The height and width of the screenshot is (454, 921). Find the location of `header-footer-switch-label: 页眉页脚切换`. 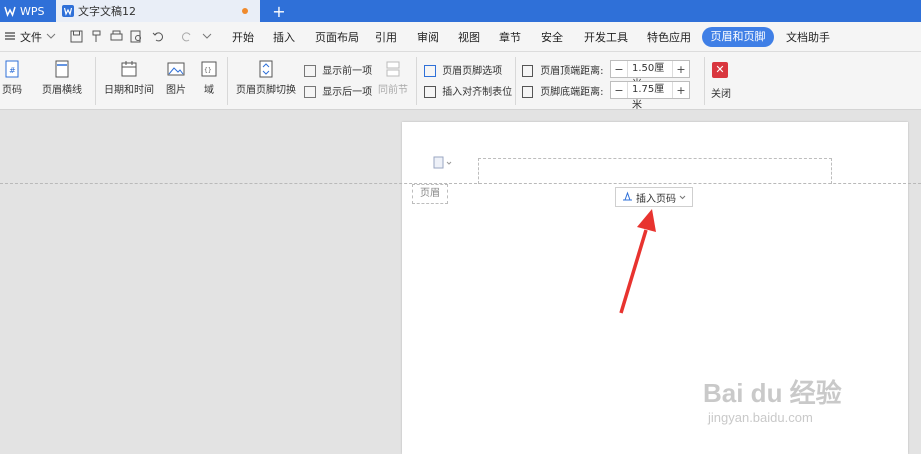

header-footer-switch-label: 页眉页脚切换 is located at coordinates (266, 90).